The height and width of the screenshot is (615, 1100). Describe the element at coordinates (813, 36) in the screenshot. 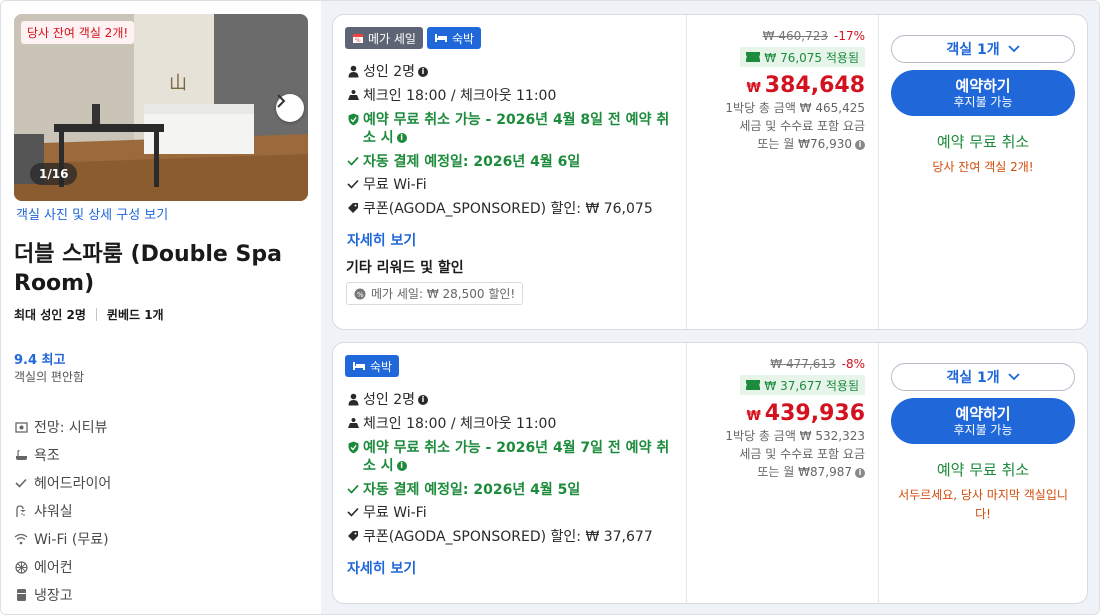

I see `original-price: ₩ 460,723 -17%` at that location.